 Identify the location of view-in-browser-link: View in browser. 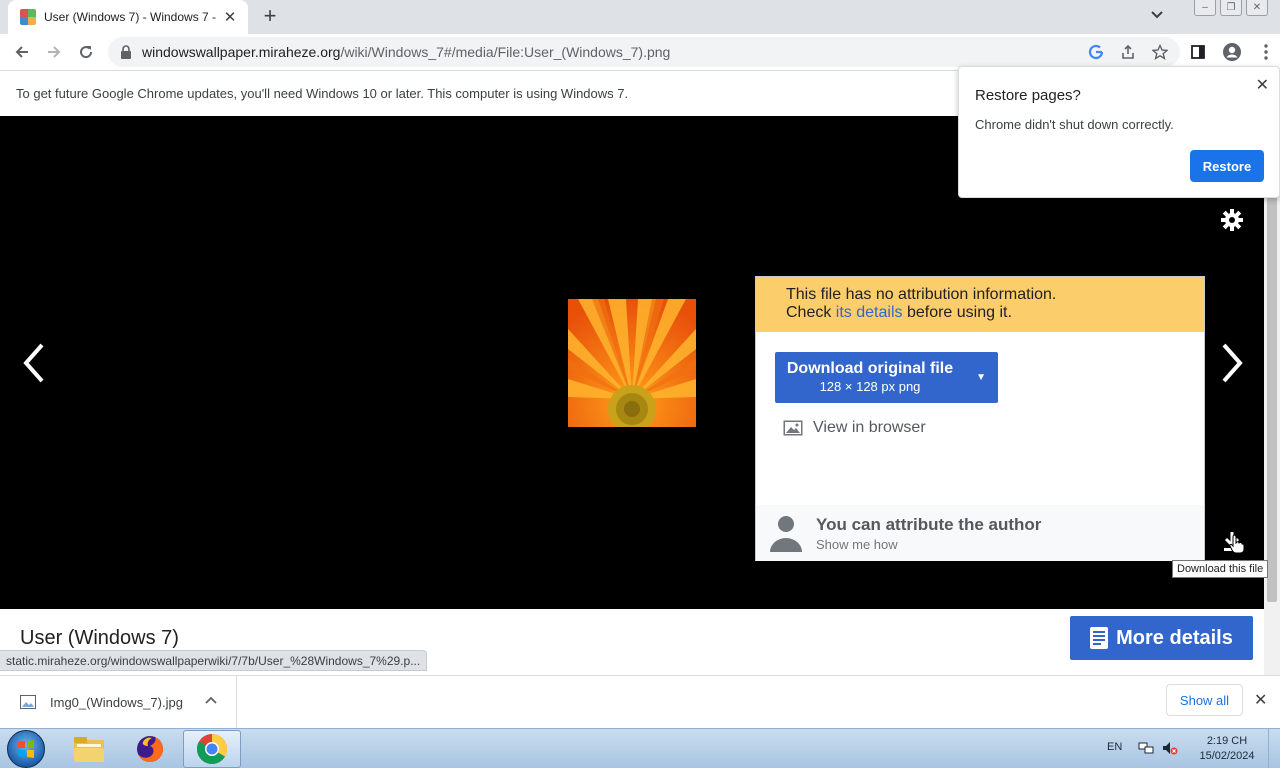
(854, 428).